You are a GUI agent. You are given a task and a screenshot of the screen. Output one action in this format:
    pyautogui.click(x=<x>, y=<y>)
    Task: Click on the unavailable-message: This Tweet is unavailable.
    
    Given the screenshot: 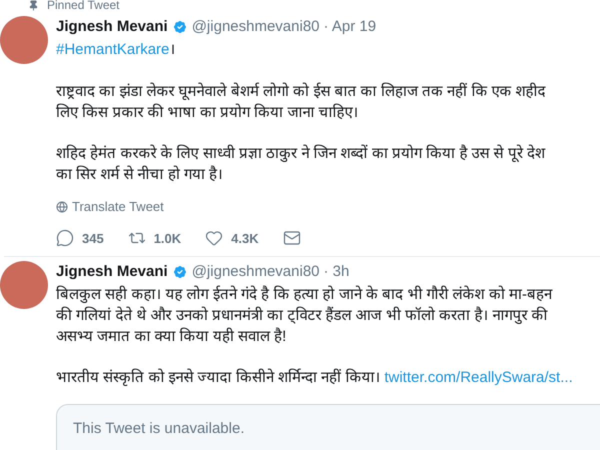 What is the action you would take?
    pyautogui.click(x=158, y=428)
    